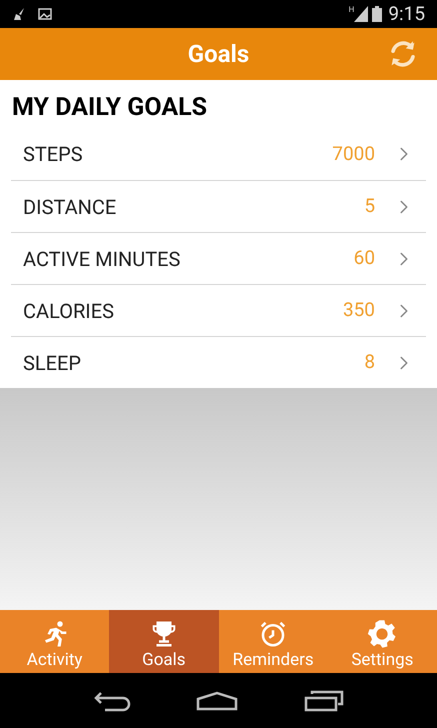 This screenshot has height=728, width=437. What do you see at coordinates (163, 641) in the screenshot?
I see `tab: Goals` at bounding box center [163, 641].